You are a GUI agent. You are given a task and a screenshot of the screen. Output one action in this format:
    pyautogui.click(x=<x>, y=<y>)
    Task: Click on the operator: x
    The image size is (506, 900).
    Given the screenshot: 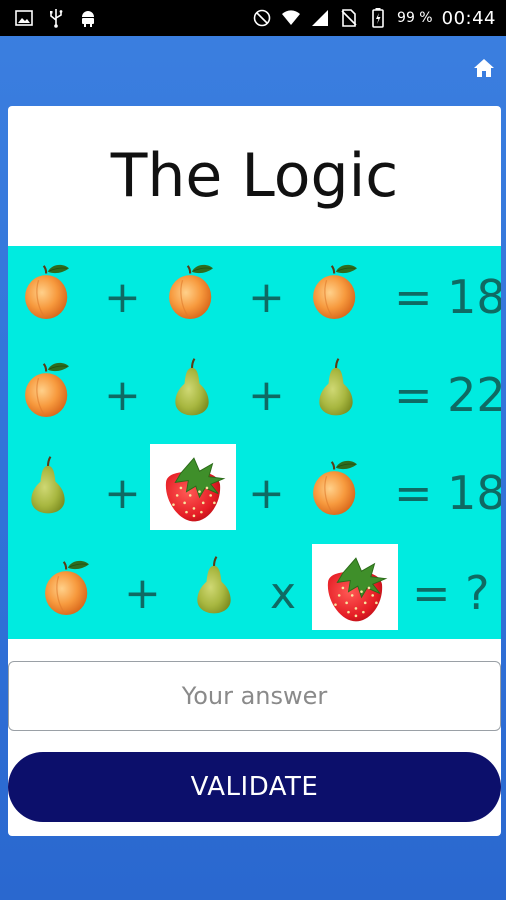 What is the action you would take?
    pyautogui.click(x=283, y=593)
    